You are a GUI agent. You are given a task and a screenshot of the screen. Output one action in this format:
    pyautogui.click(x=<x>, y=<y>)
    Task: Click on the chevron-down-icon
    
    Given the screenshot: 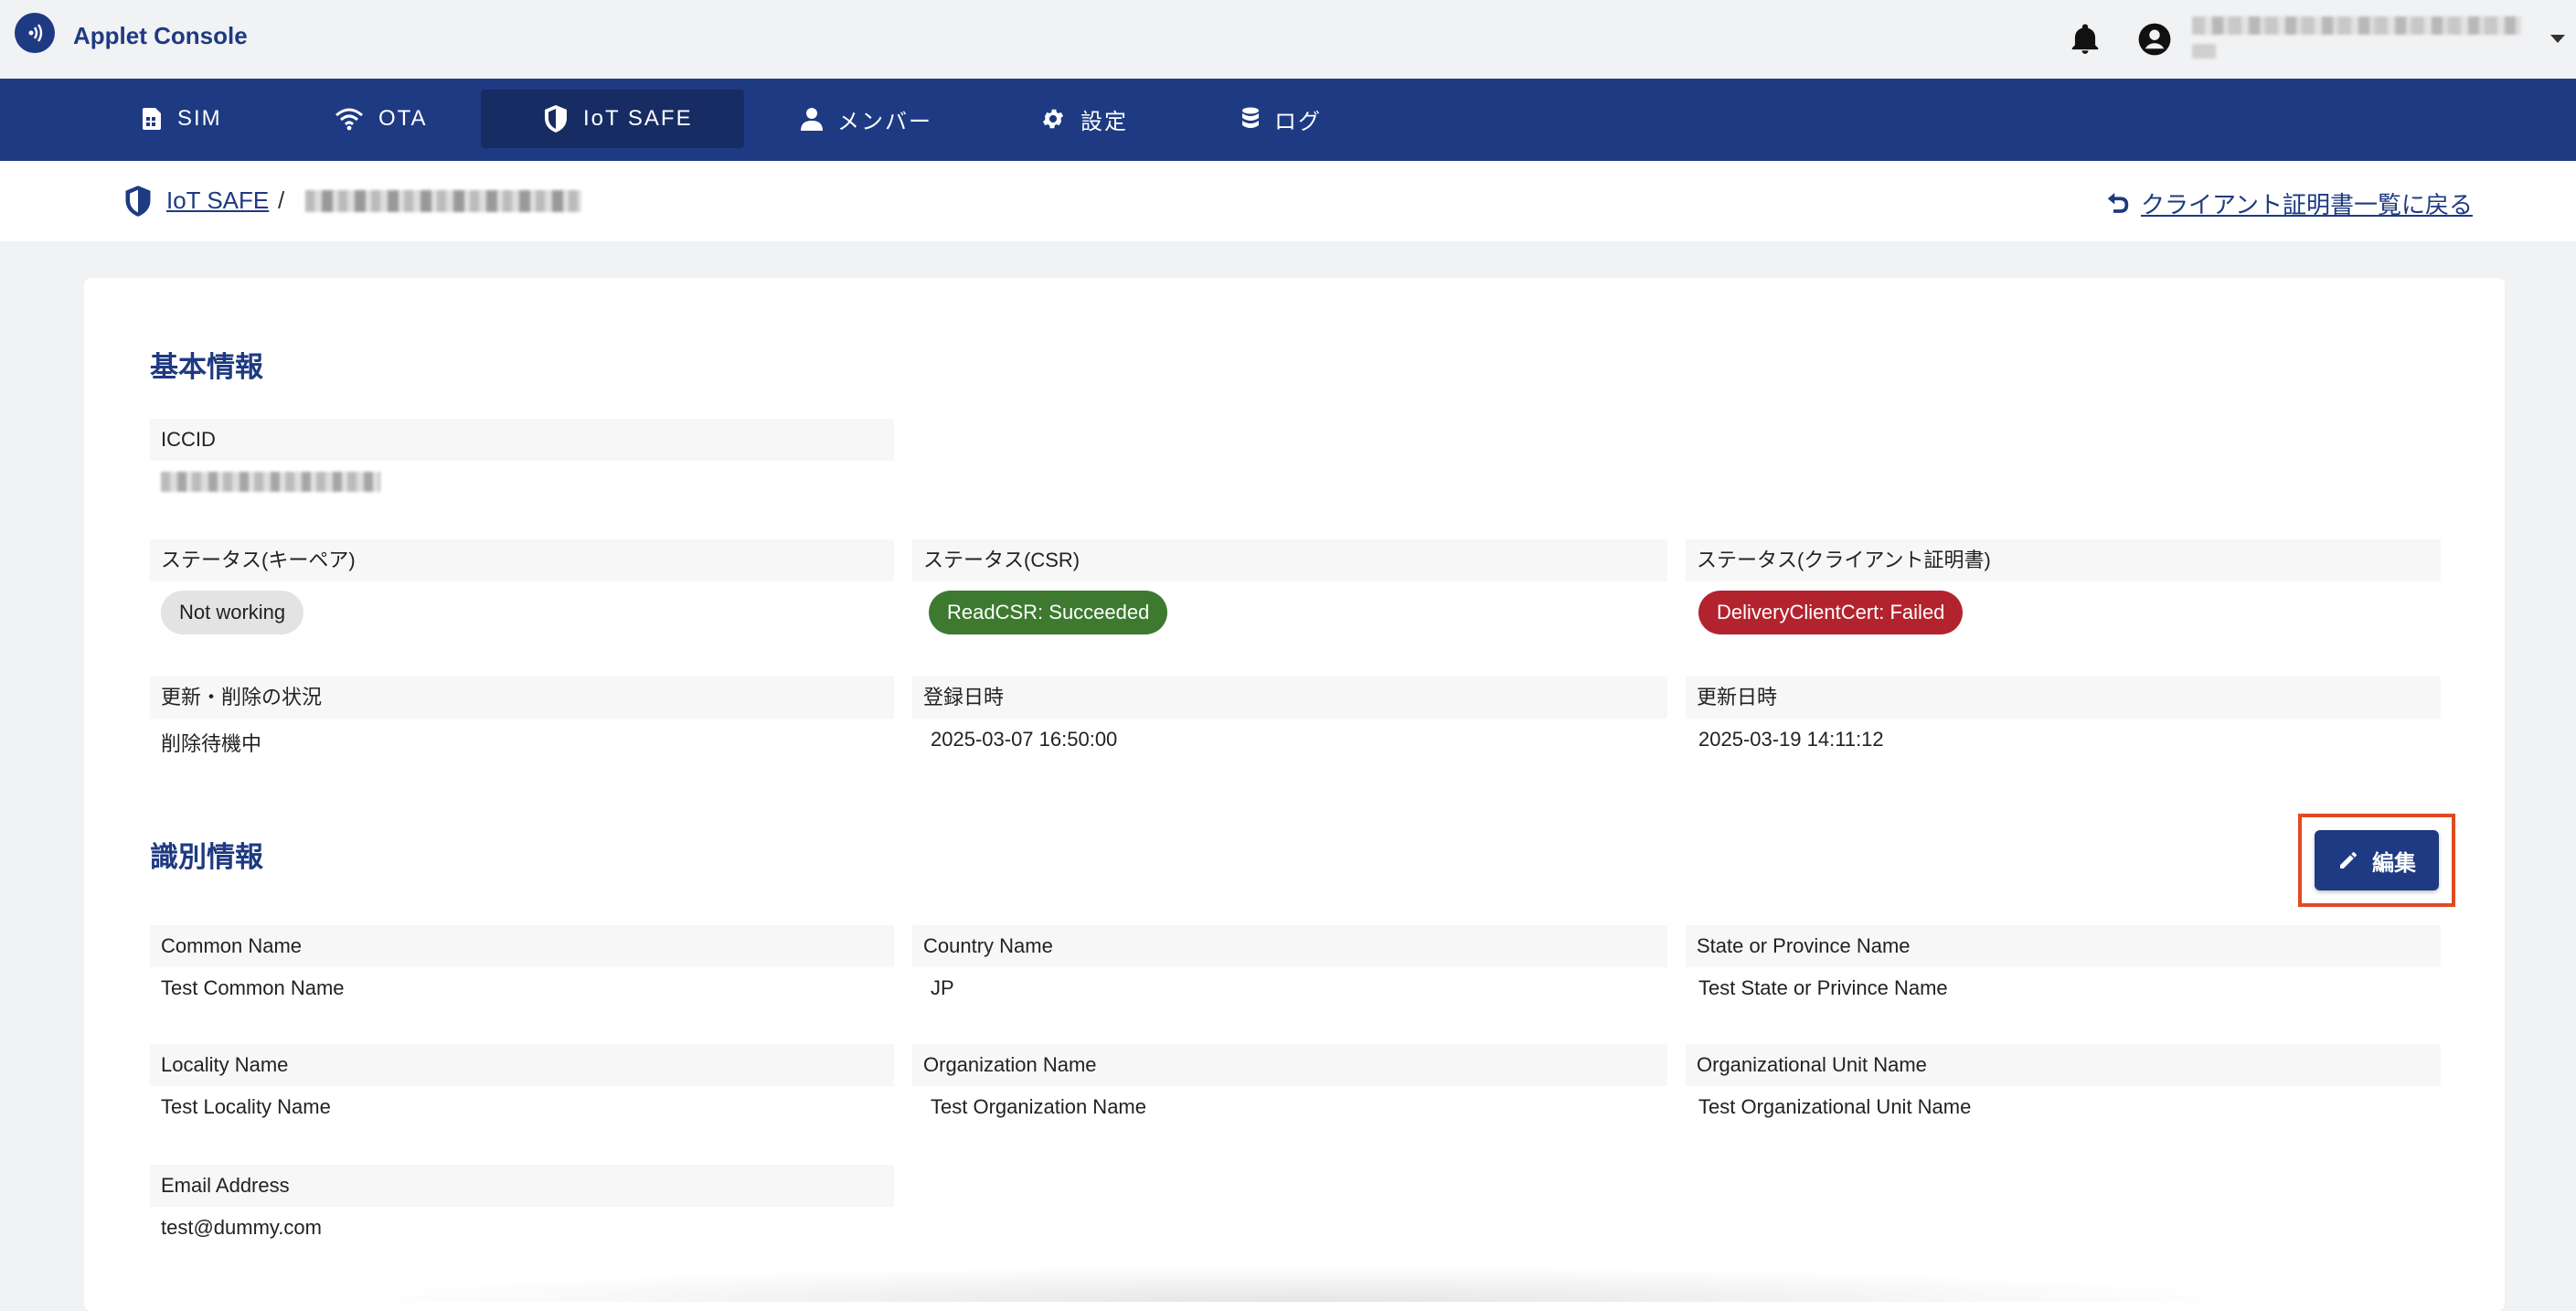 What is the action you would take?
    pyautogui.click(x=2557, y=39)
    